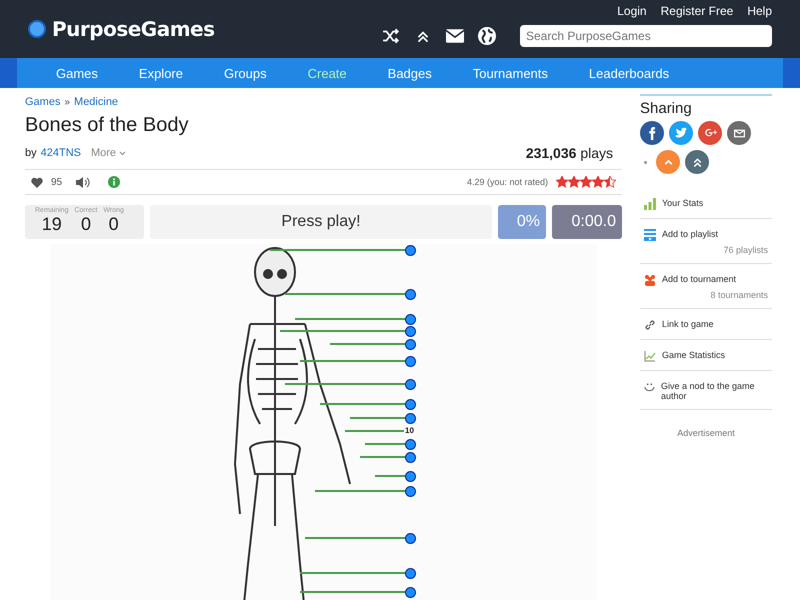 Image resolution: width=800 pixels, height=600 pixels. Describe the element at coordinates (83, 182) in the screenshot. I see `speaker-icon` at that location.